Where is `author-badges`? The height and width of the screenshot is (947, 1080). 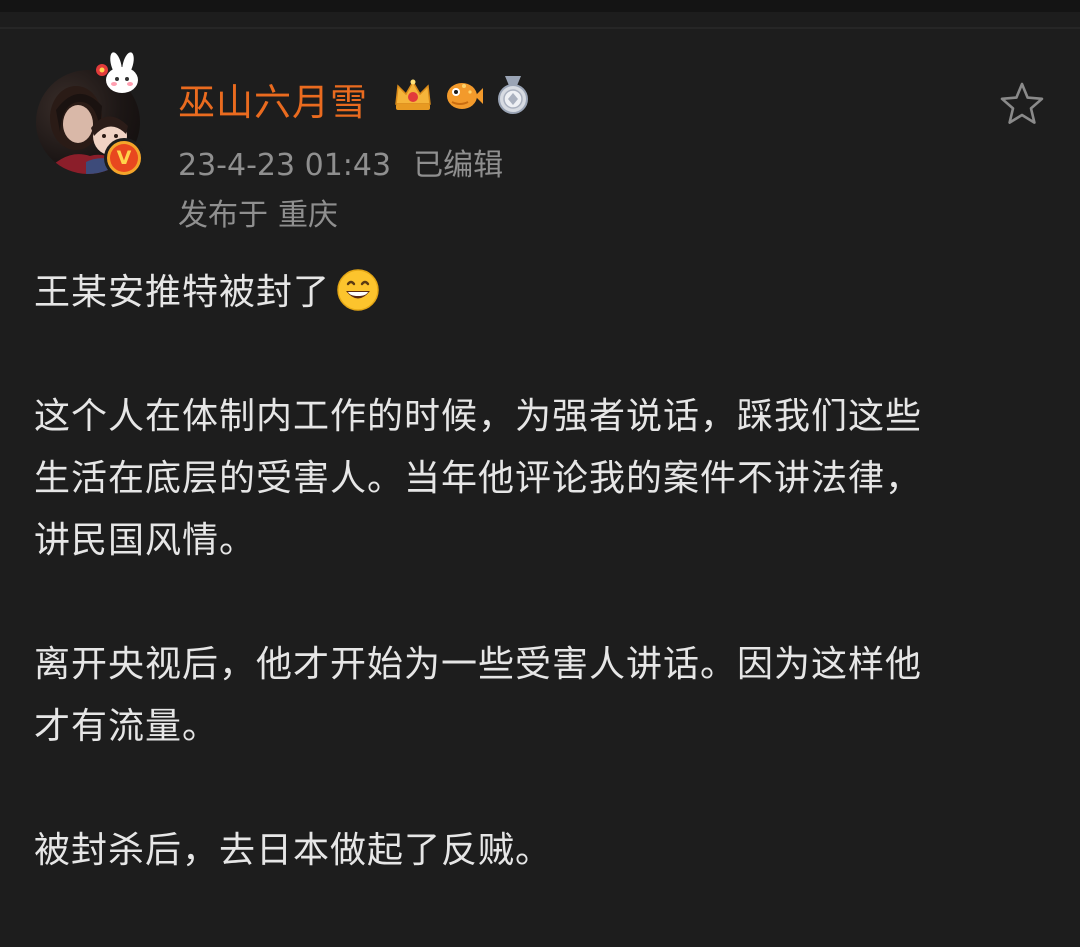 author-badges is located at coordinates (463, 95).